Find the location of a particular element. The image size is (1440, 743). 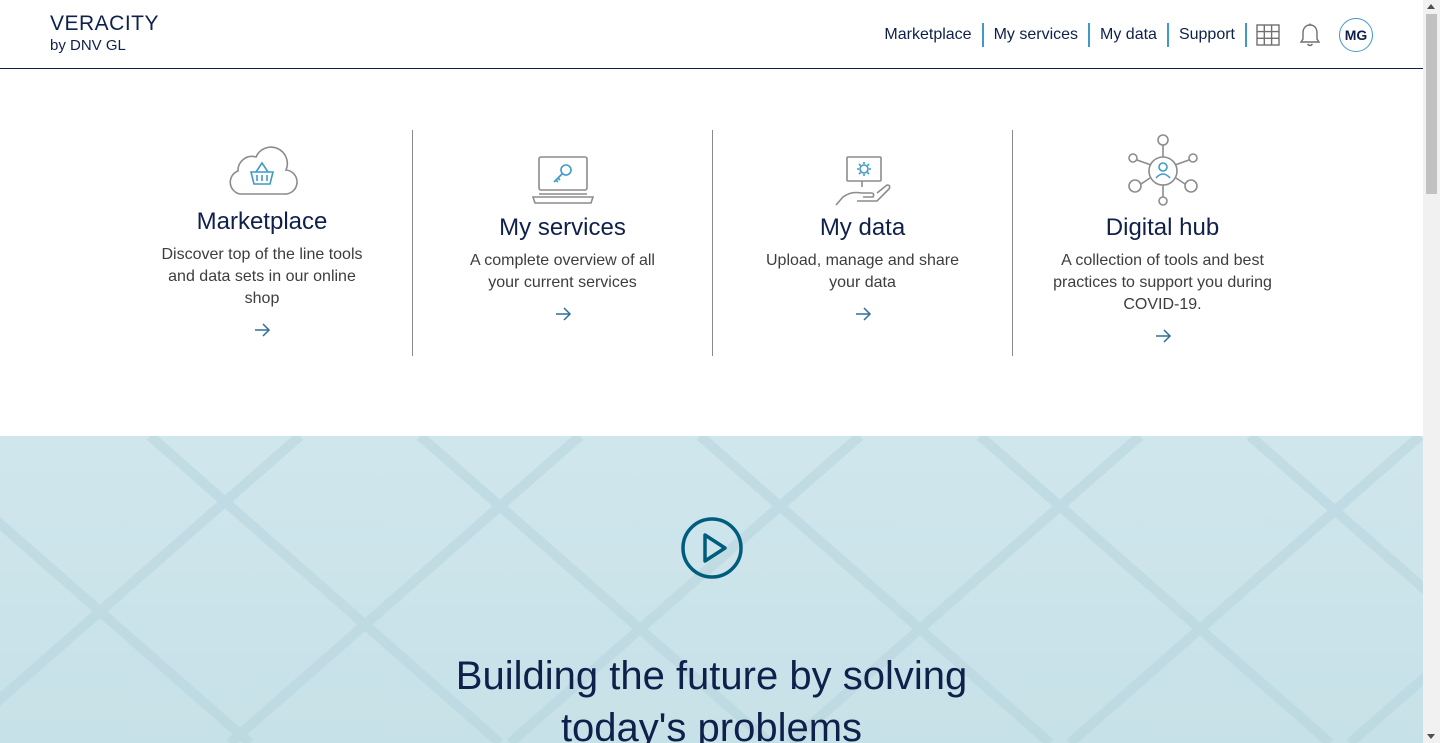

hand-data-icon is located at coordinates (862, 180).